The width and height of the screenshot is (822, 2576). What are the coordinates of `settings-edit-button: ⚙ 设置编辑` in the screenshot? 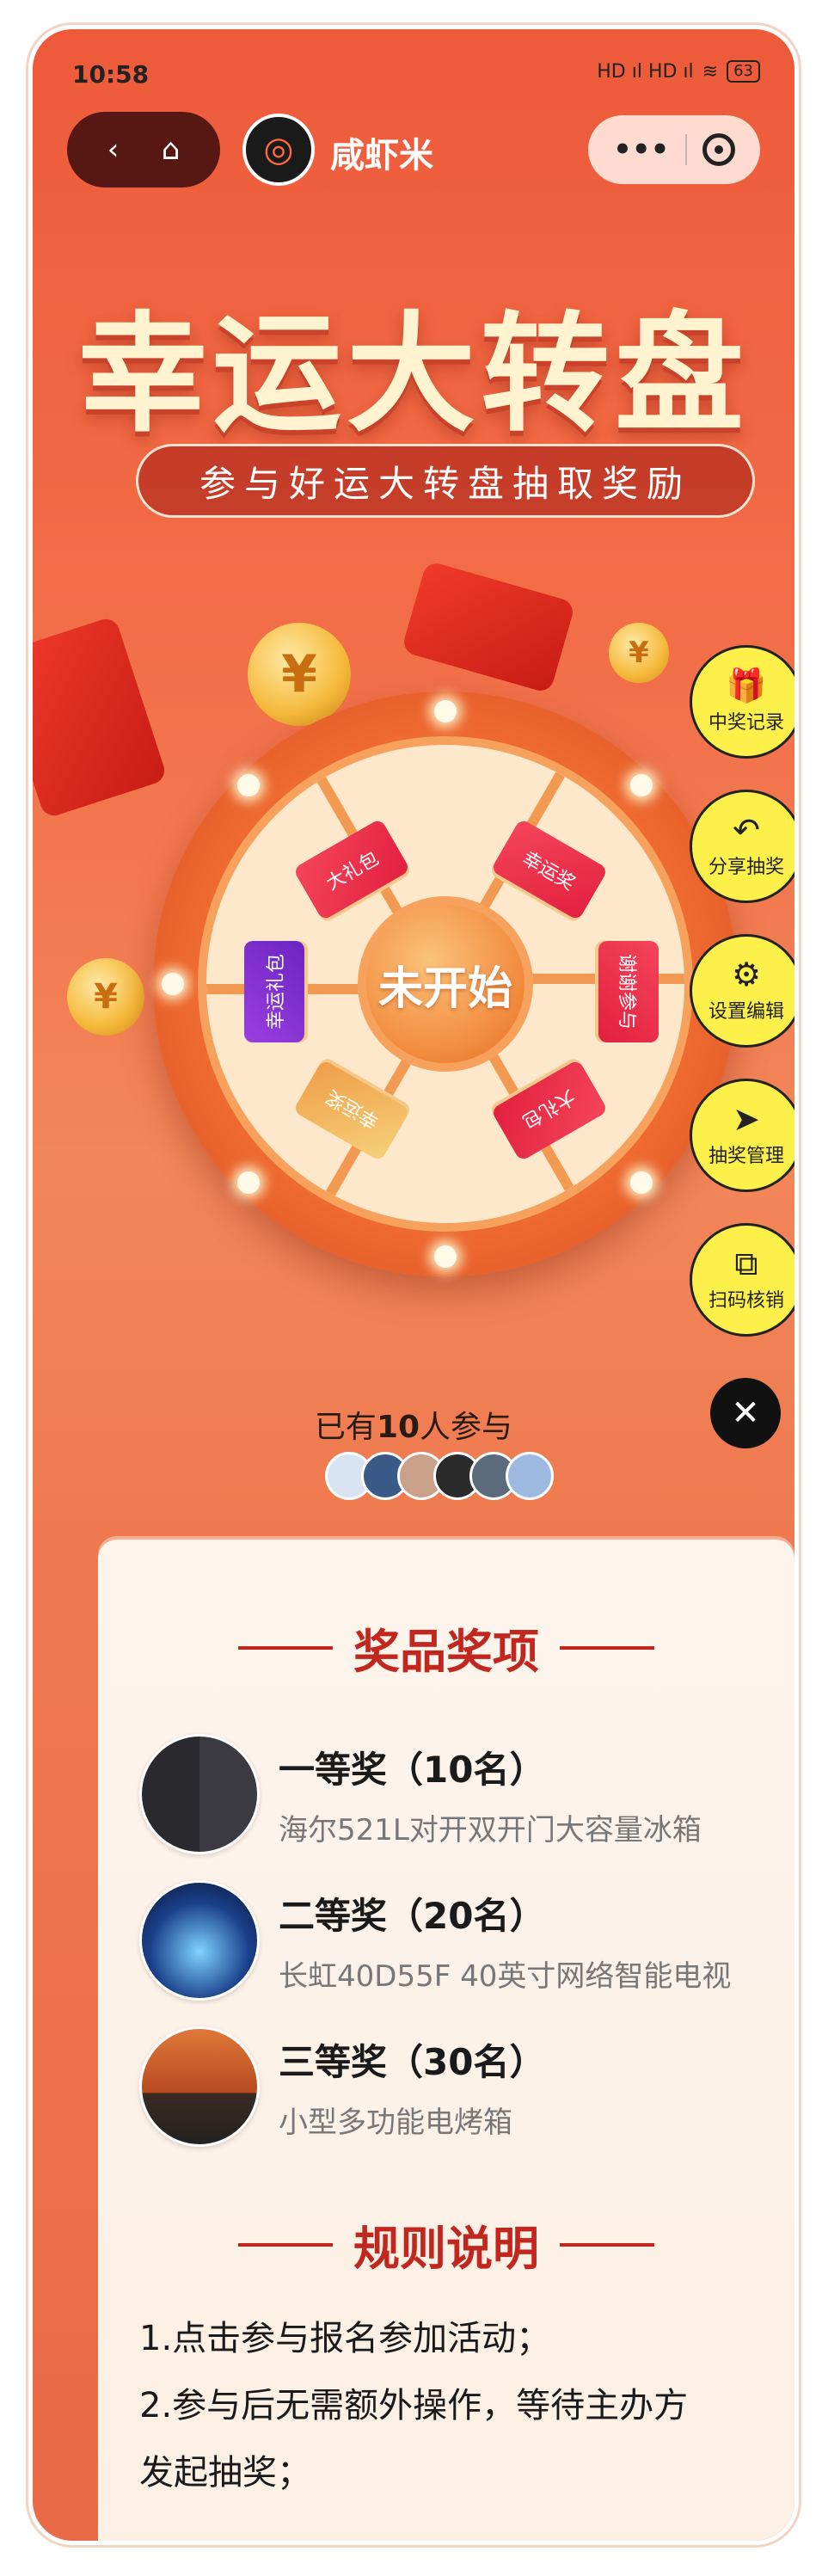 It's located at (742, 991).